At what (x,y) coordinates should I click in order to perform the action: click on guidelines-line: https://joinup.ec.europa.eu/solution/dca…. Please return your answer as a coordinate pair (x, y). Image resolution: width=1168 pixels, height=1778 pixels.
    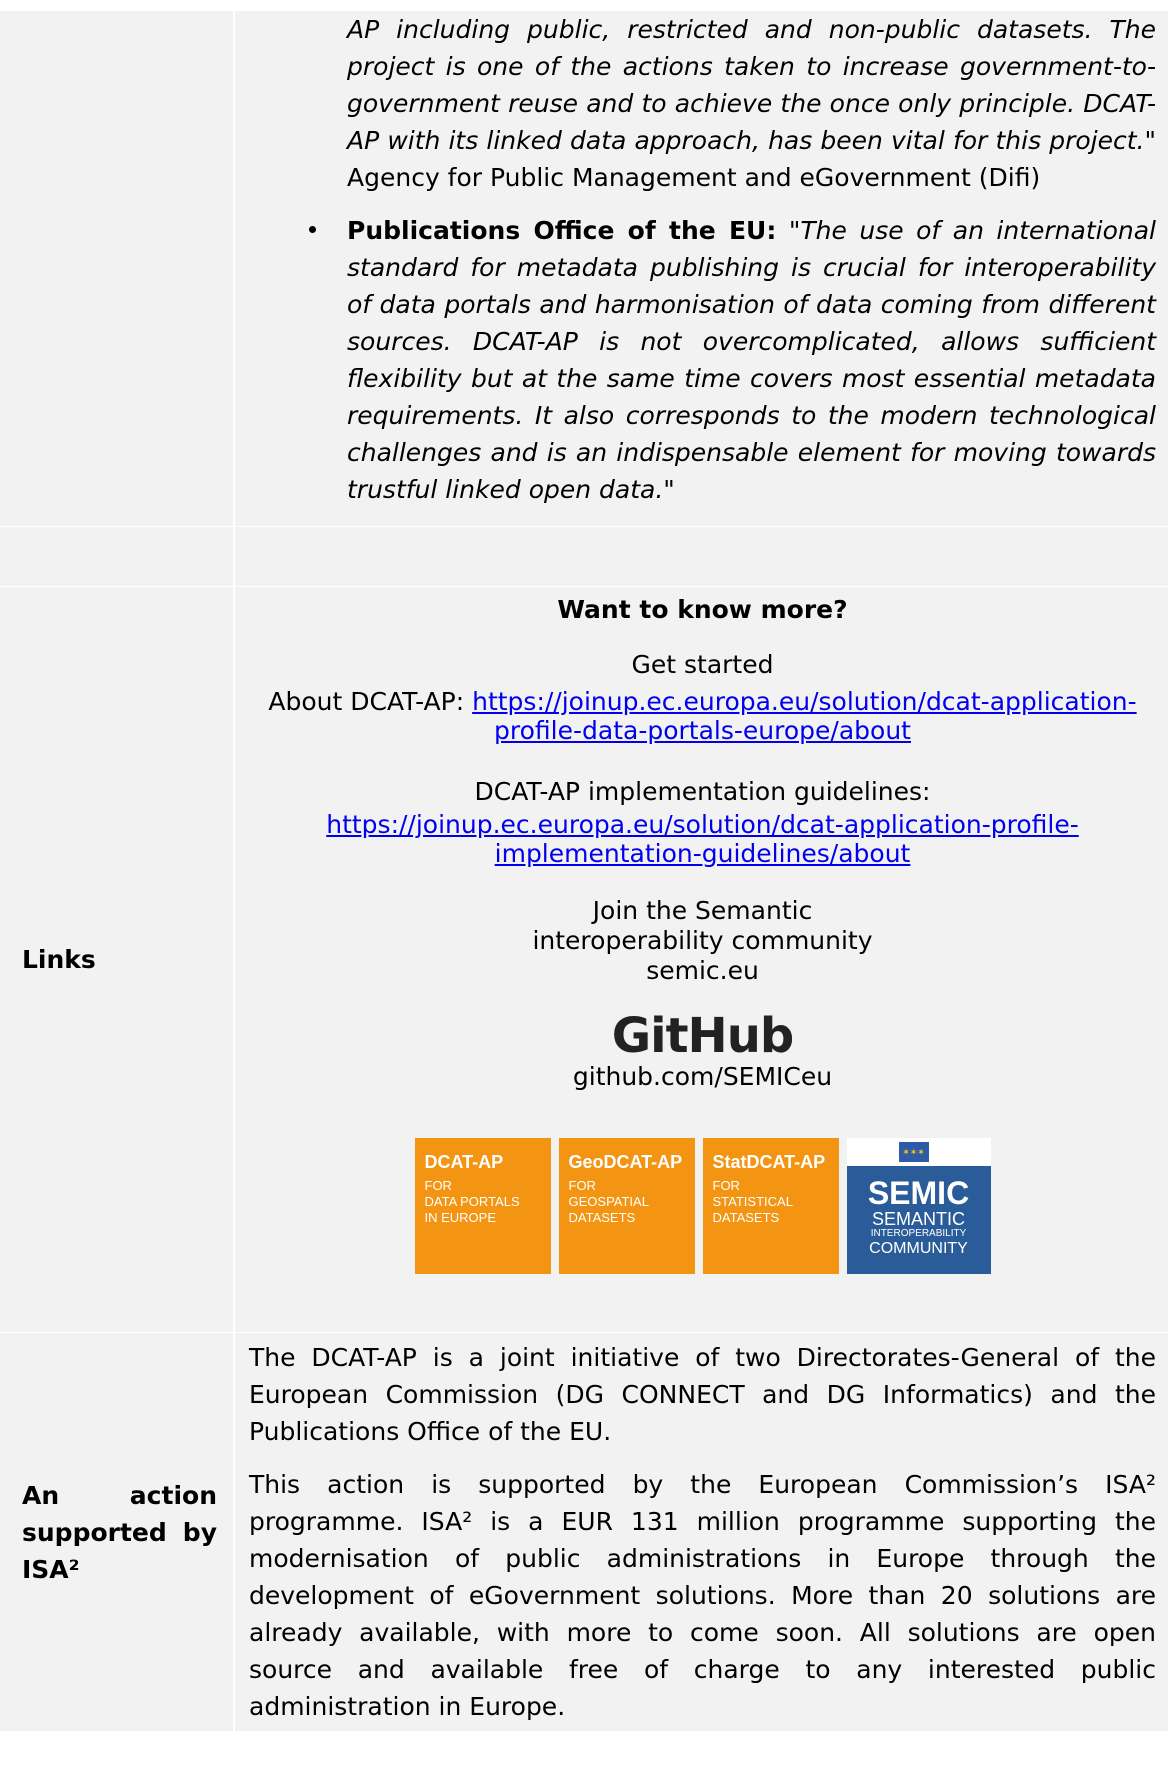
    Looking at the image, I should click on (702, 839).